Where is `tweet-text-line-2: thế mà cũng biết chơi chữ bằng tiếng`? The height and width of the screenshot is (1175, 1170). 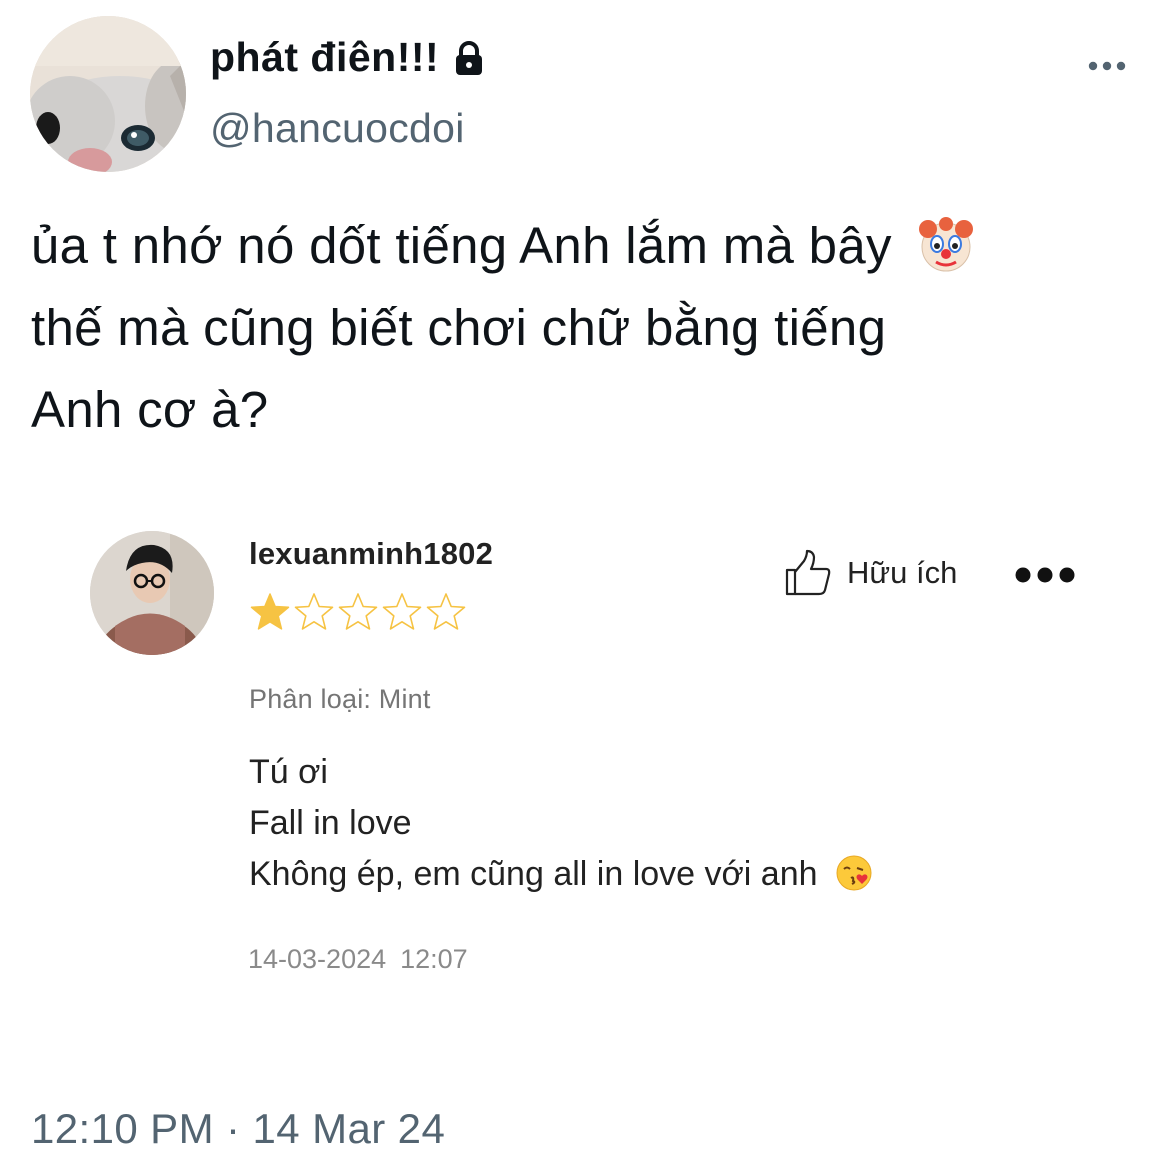 tweet-text-line-2: thế mà cũng biết chơi chữ bằng tiếng is located at coordinates (459, 327).